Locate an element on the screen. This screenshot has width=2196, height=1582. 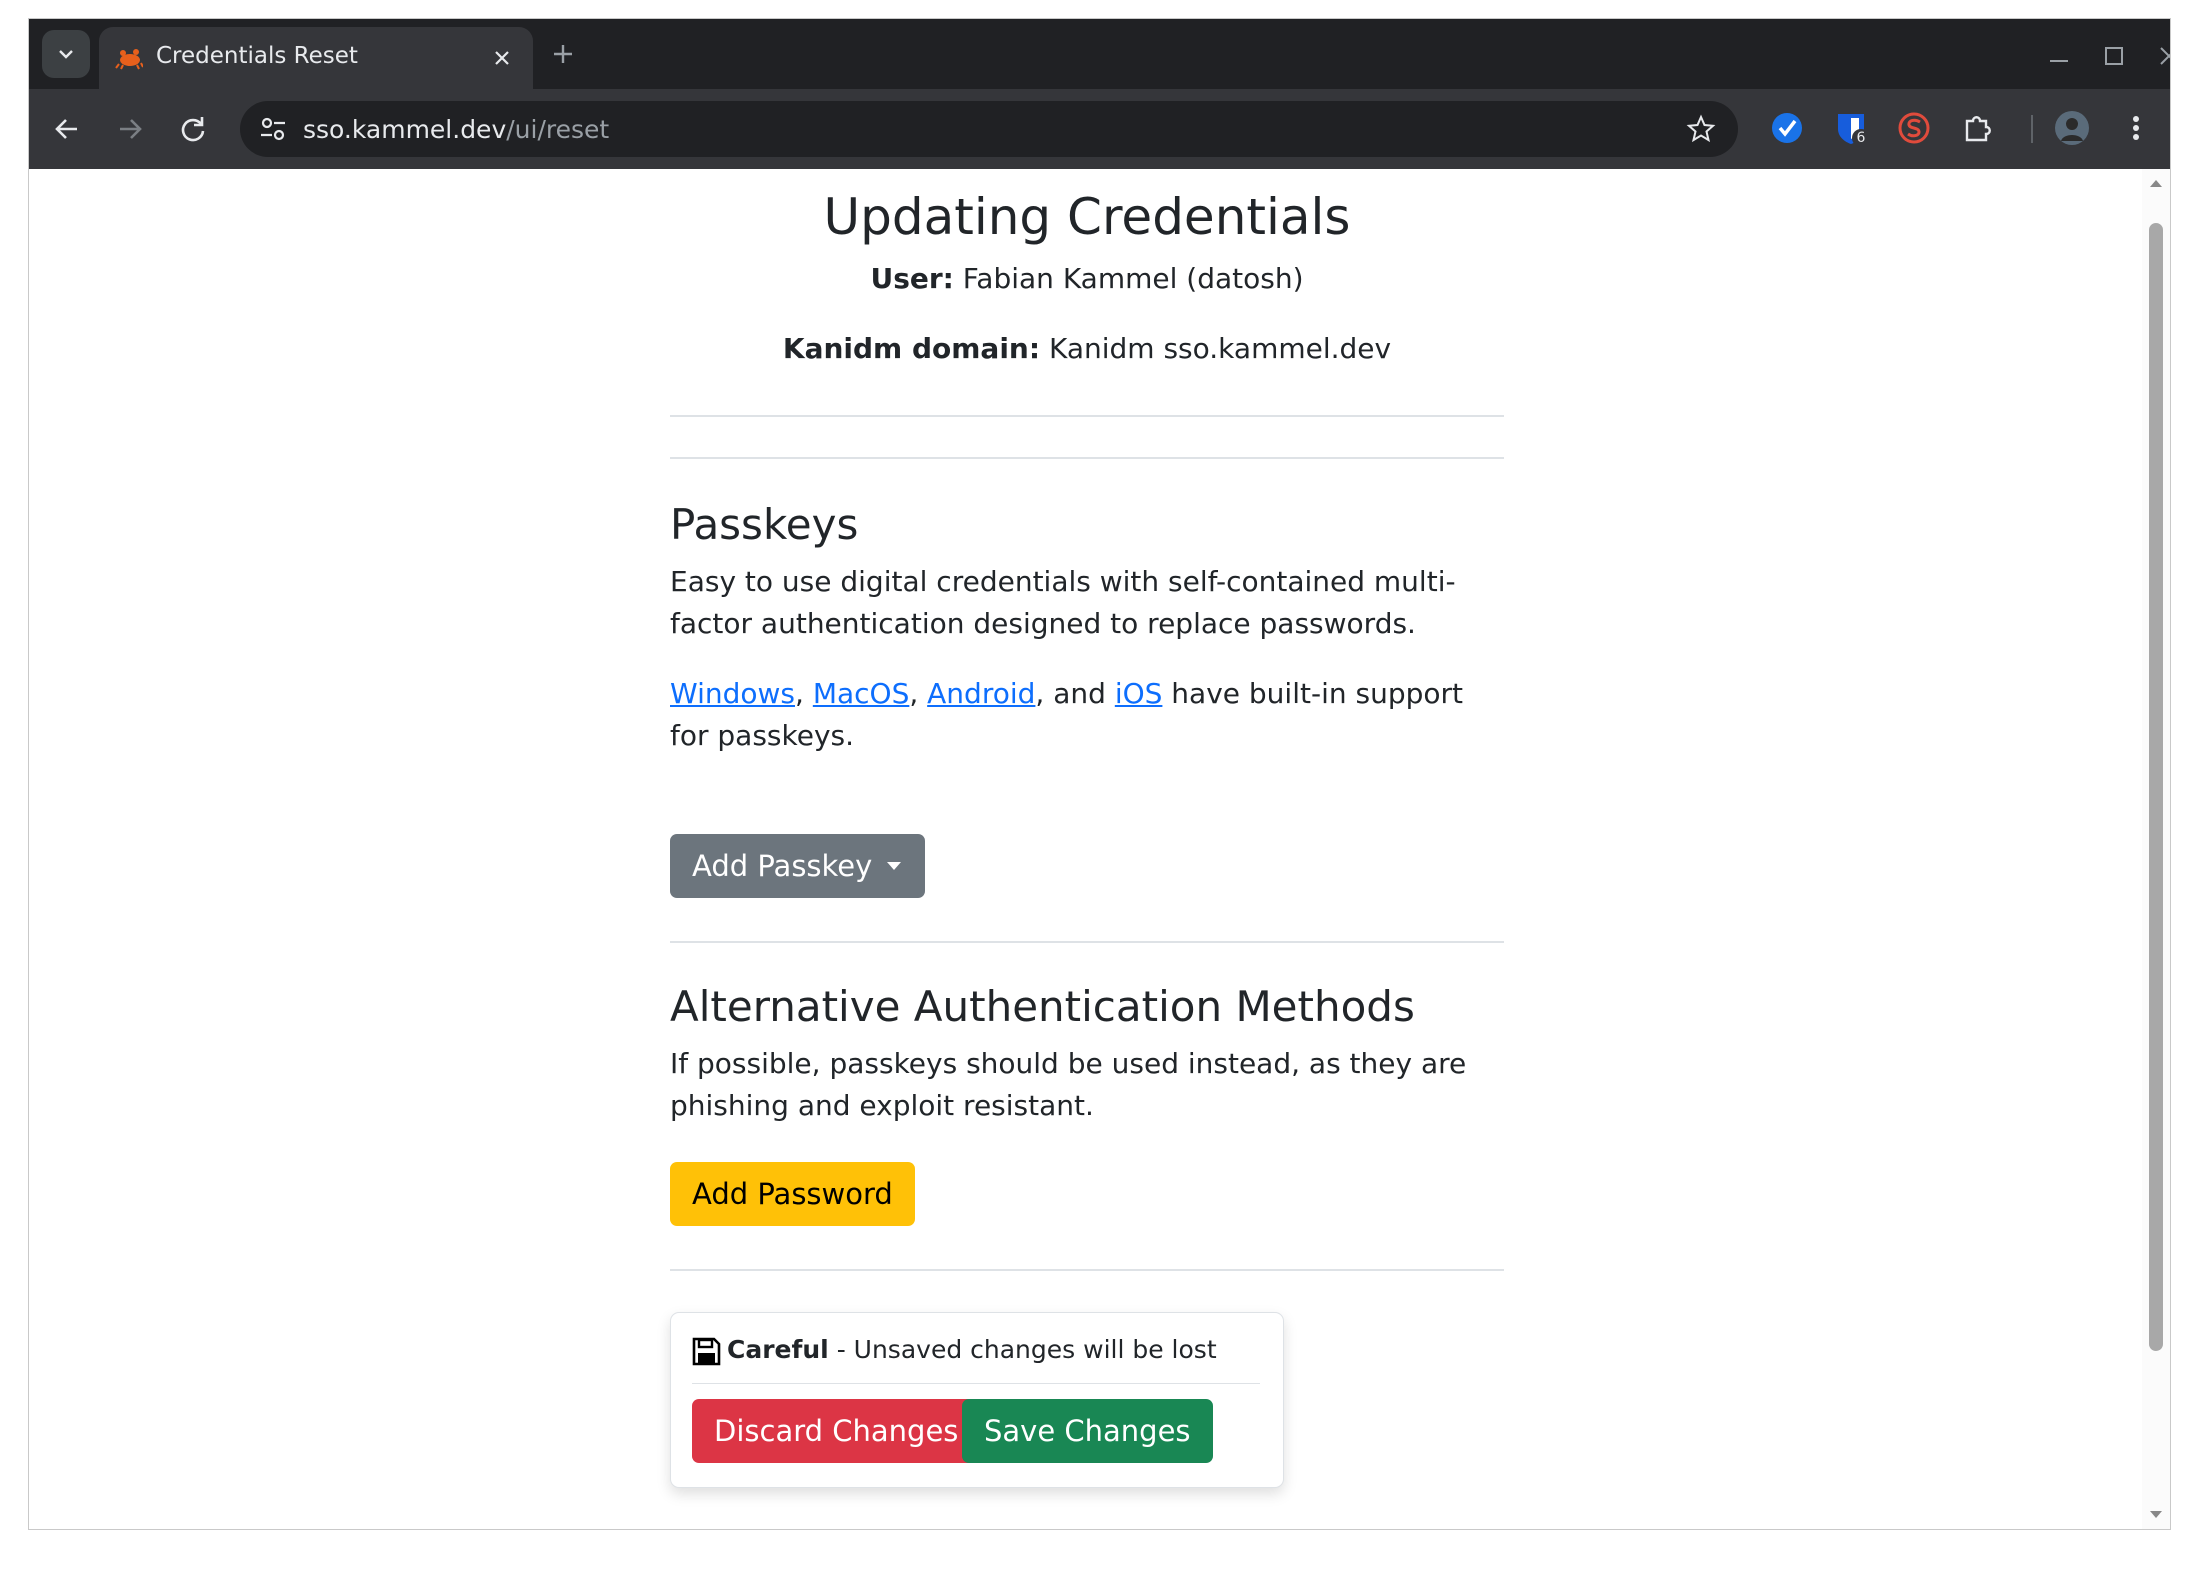
card-divider is located at coordinates (976, 1383).